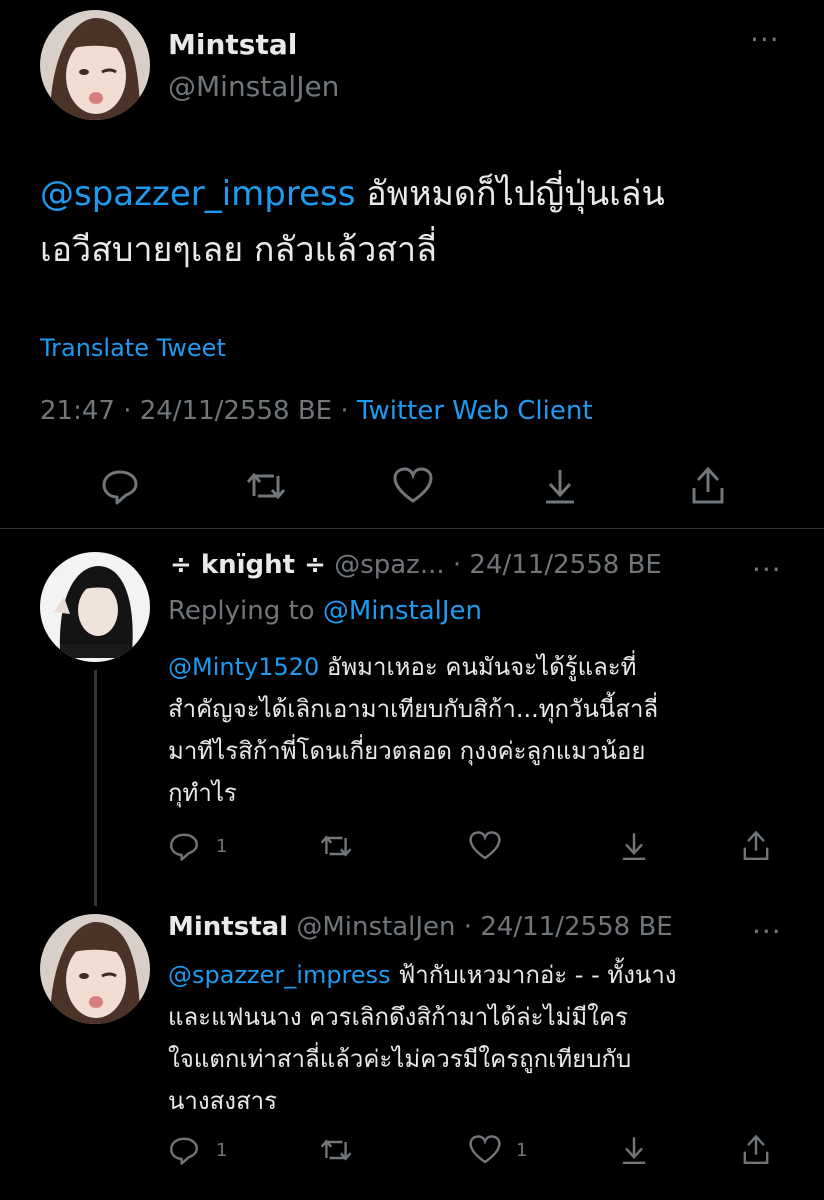 Image resolution: width=824 pixels, height=1200 pixels. Describe the element at coordinates (243, 667) in the screenshot. I see `mention-link: @Minty1520` at that location.